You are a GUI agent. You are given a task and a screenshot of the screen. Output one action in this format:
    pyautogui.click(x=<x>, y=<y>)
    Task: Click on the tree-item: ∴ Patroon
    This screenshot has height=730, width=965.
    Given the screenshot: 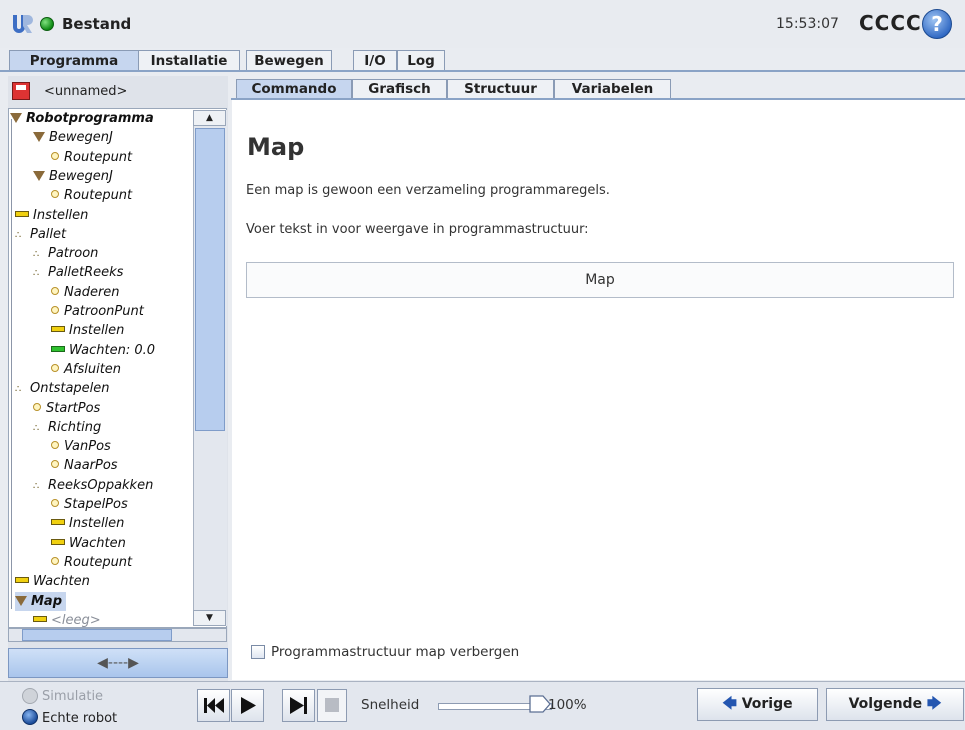 What is the action you would take?
    pyautogui.click(x=65, y=253)
    